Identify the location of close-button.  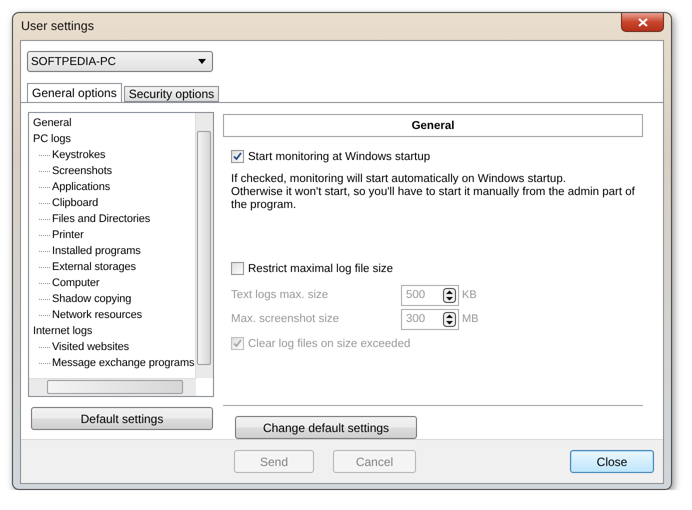
(642, 22).